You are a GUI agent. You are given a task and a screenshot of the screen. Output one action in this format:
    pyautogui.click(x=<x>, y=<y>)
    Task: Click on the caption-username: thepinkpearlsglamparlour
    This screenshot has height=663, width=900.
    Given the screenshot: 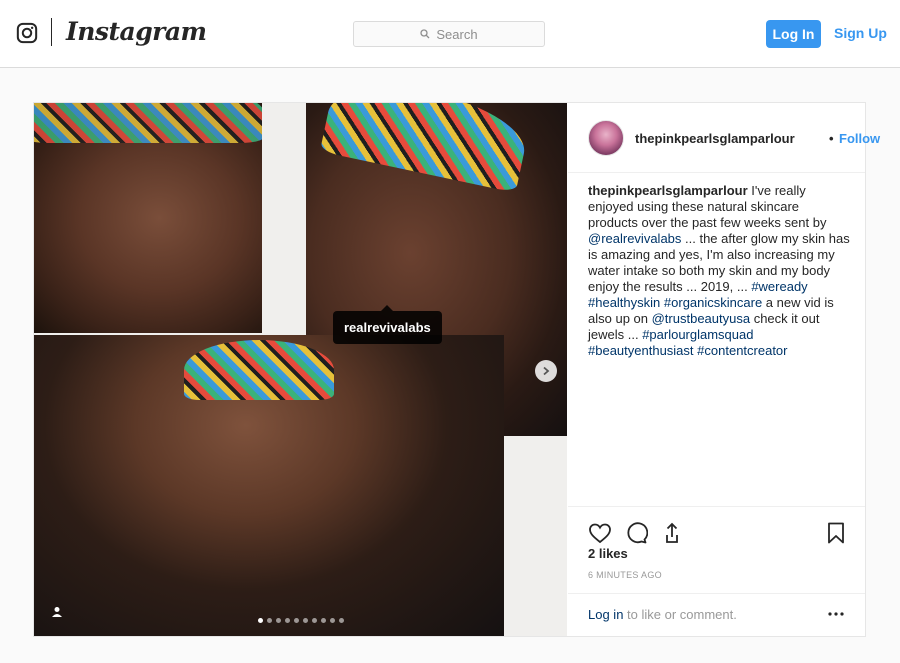 What is the action you would take?
    pyautogui.click(x=668, y=190)
    